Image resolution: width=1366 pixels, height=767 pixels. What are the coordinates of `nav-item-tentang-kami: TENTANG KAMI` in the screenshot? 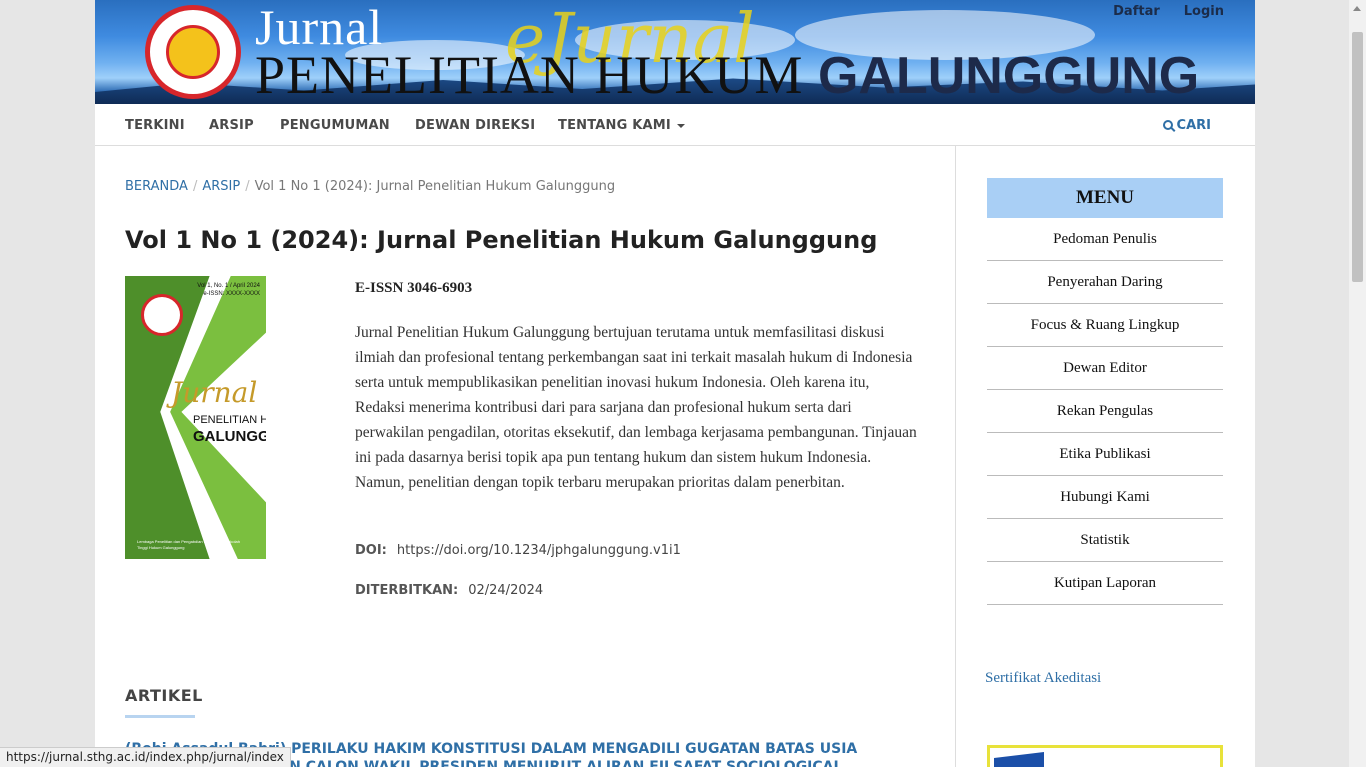 It's located at (621, 125).